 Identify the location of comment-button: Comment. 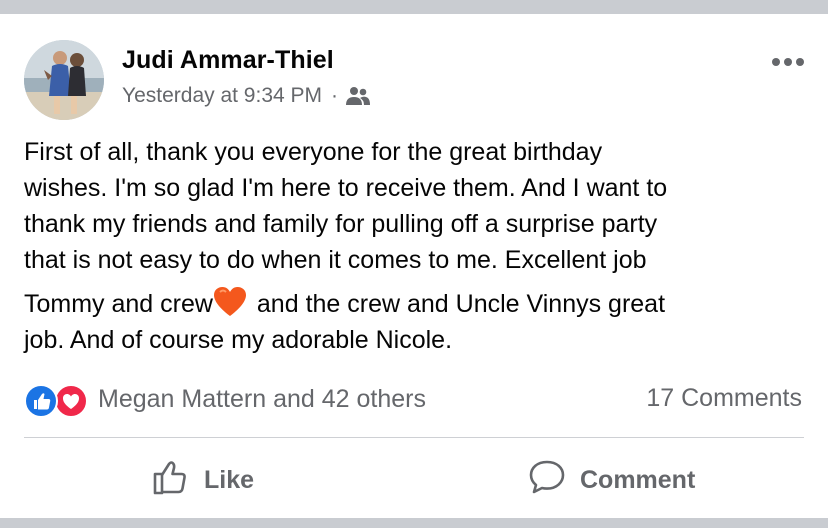
(611, 480).